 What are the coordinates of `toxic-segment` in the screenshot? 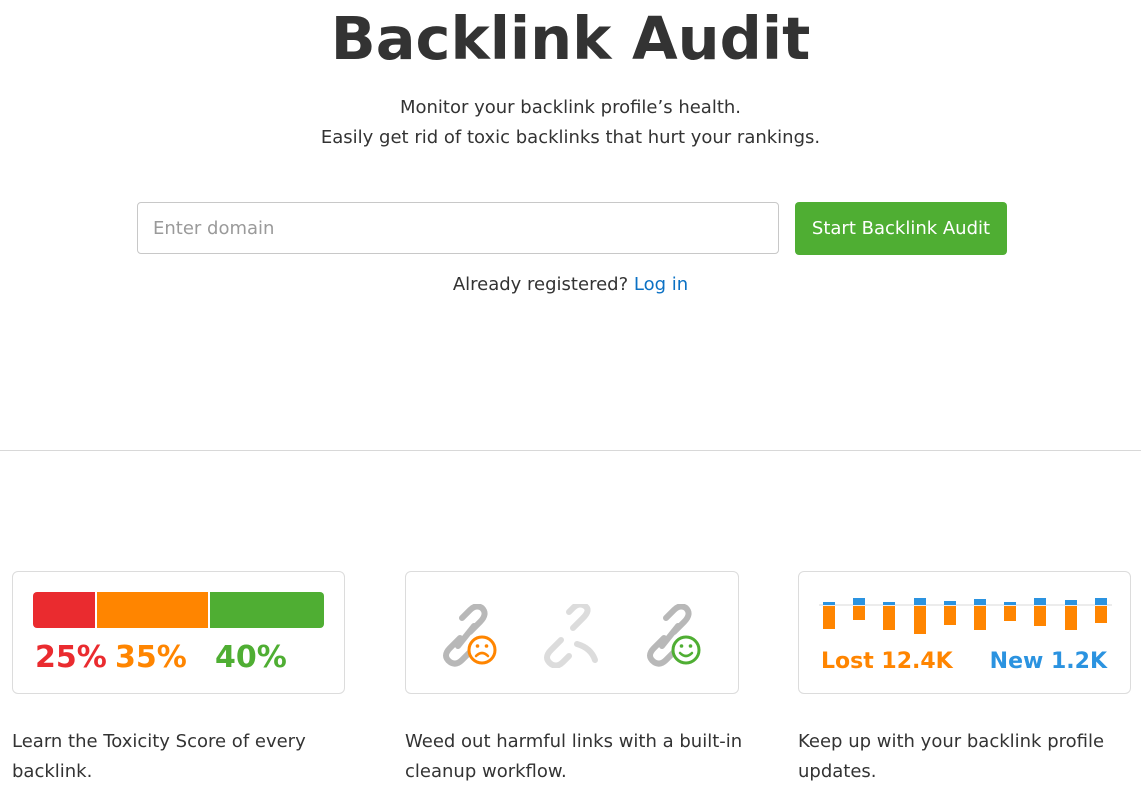 It's located at (64, 610).